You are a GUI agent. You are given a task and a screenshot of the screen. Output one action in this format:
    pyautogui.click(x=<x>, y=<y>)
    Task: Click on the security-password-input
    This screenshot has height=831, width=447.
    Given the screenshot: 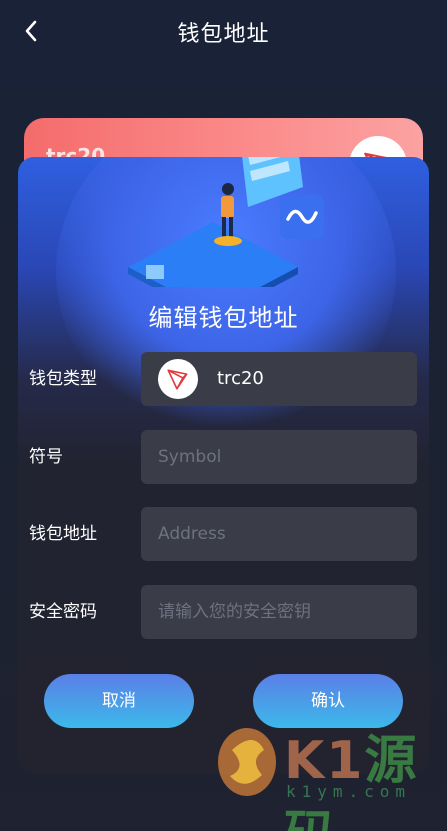 What is the action you would take?
    pyautogui.click(x=279, y=612)
    